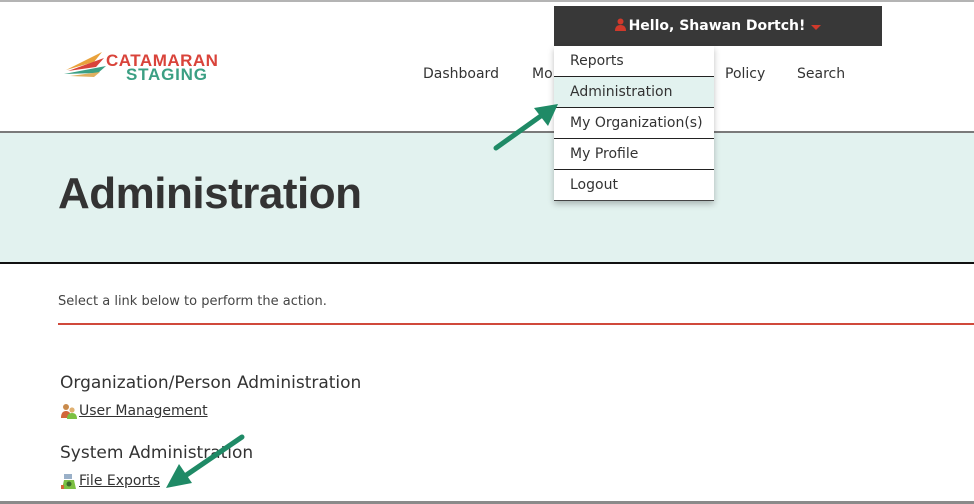 The width and height of the screenshot is (974, 504). Describe the element at coordinates (745, 74) in the screenshot. I see `nav-policy: Policy` at that location.